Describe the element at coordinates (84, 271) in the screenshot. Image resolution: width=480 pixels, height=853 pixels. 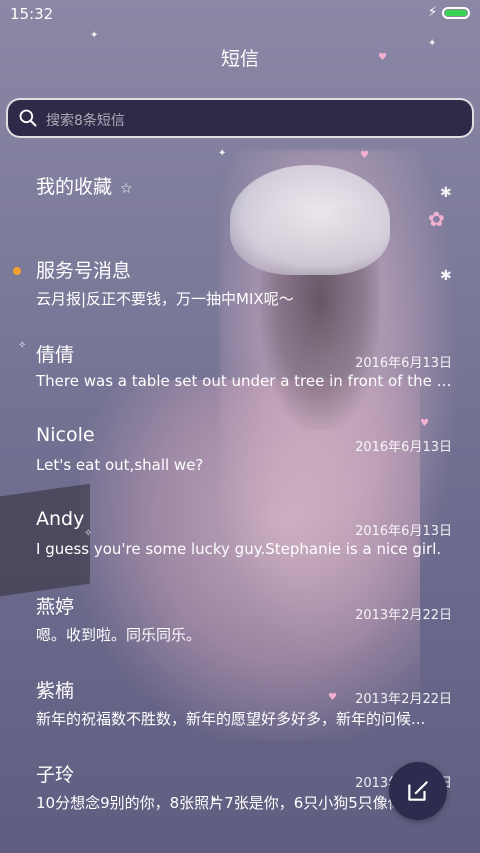
I see `conversation-name: 服务号消息` at that location.